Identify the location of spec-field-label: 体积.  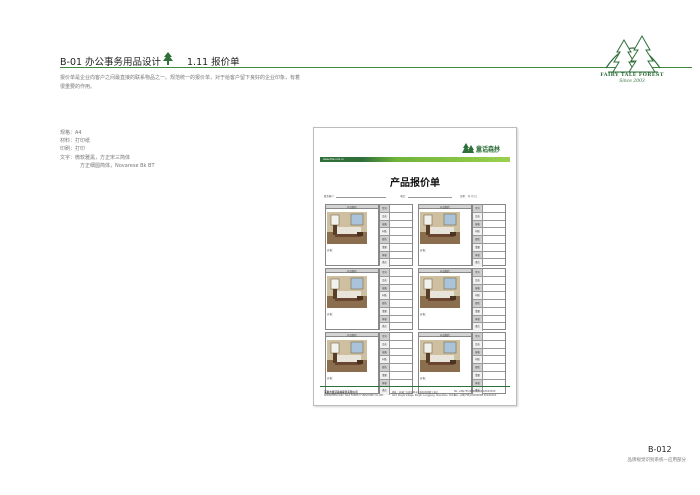
(478, 319).